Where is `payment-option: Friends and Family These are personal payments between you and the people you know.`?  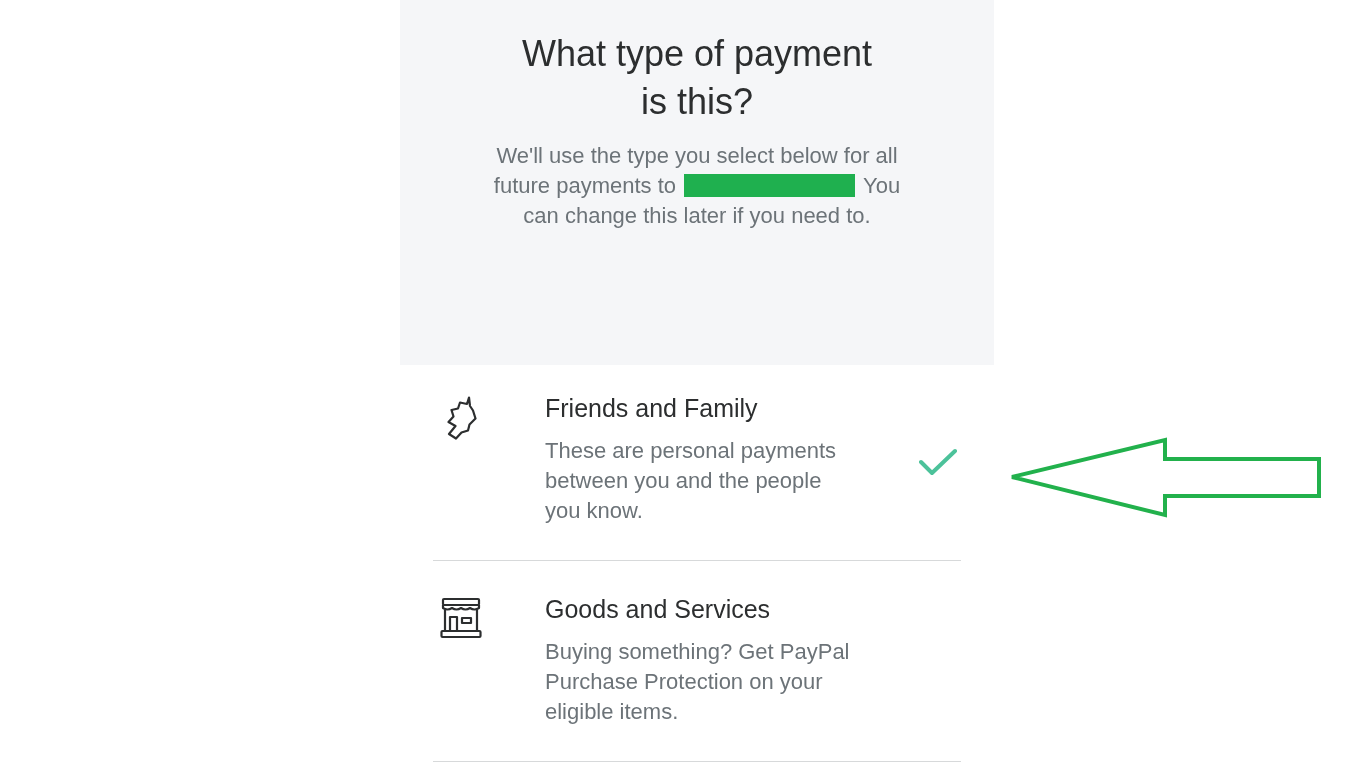 payment-option: Friends and Family These are personal payments between you and the people you know. is located at coordinates (697, 463).